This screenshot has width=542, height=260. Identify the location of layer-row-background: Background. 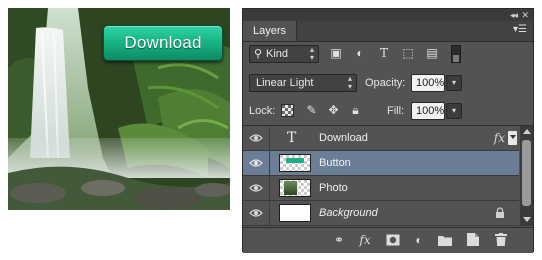
(381, 213).